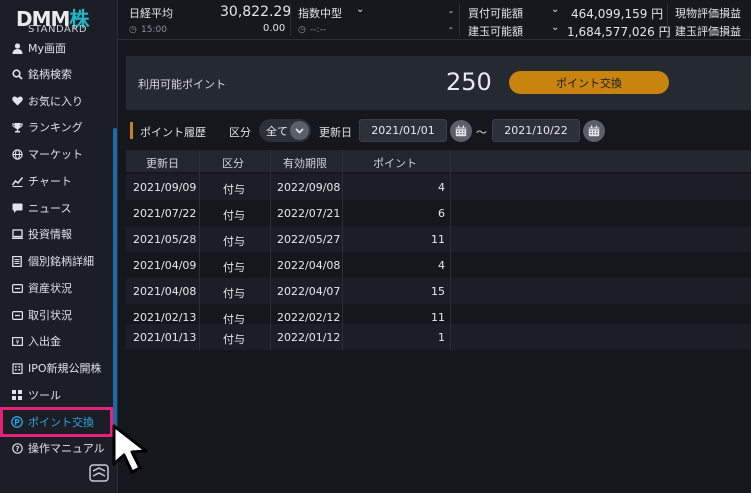  Describe the element at coordinates (438, 83) in the screenshot. I see `available-points-panel: 利用可能ポイント 250 ポイント交換` at that location.